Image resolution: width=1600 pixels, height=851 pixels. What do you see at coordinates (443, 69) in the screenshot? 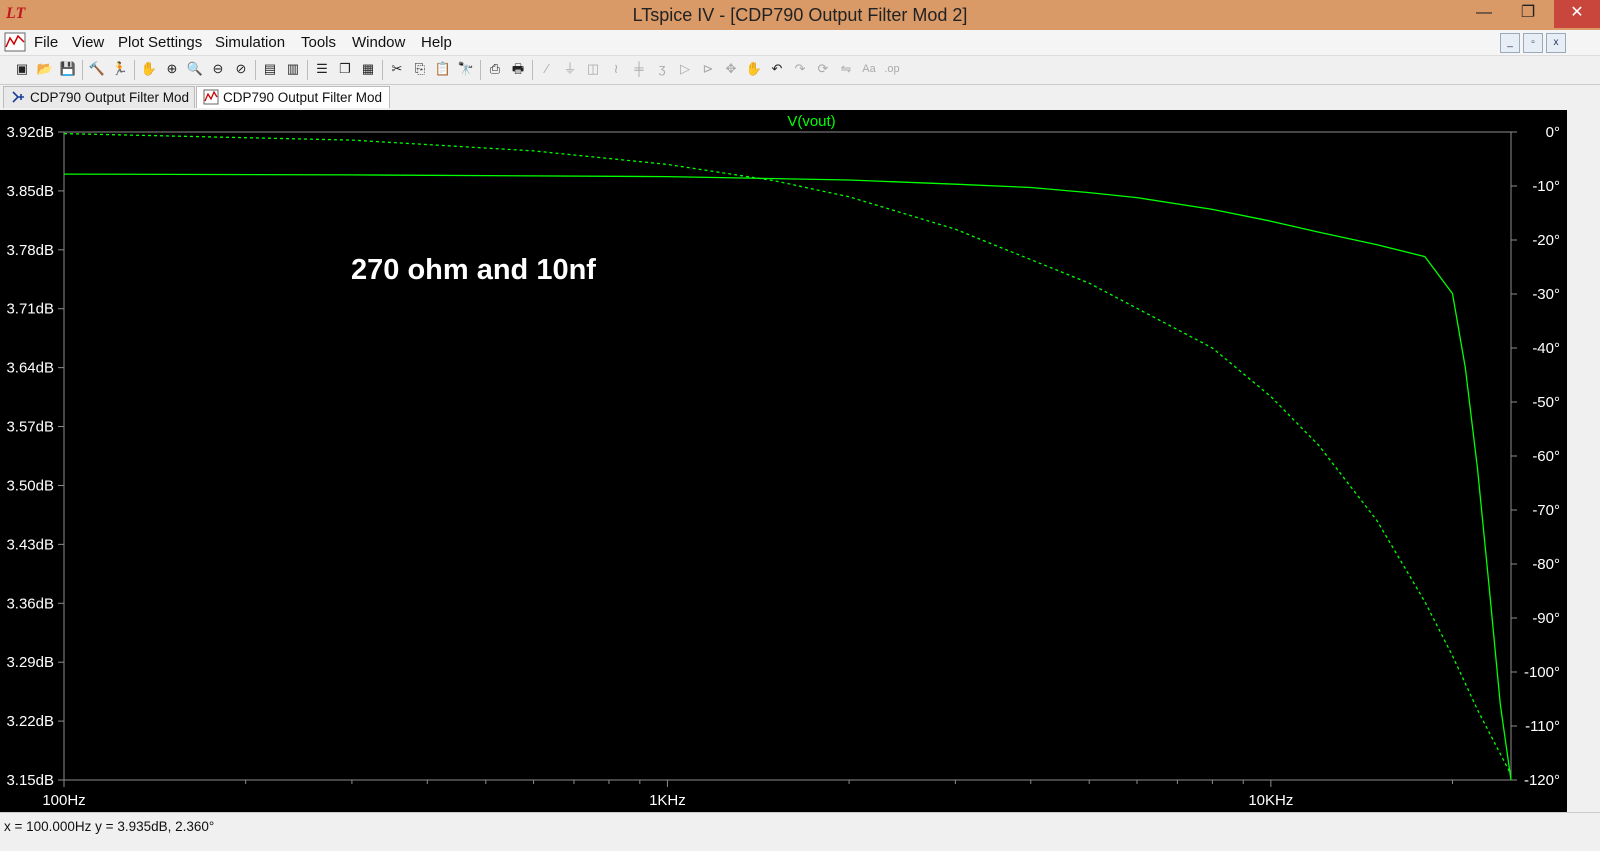
I see `paste-icon: 📋` at bounding box center [443, 69].